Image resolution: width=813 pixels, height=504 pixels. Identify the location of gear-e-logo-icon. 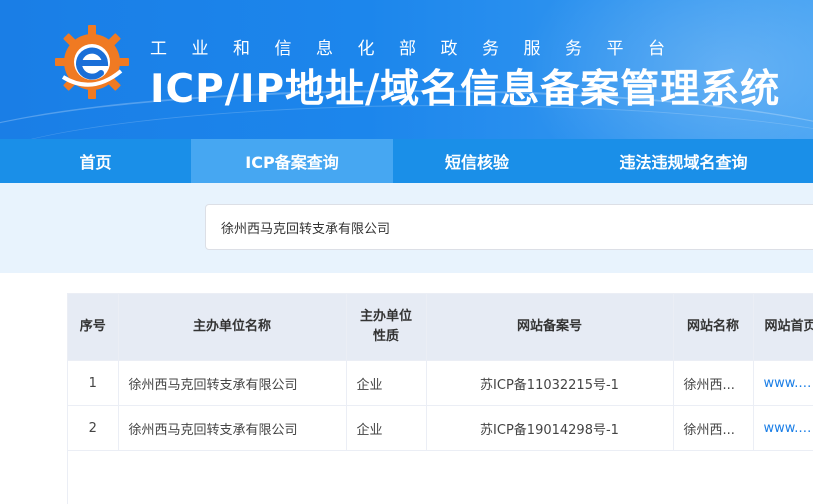
(92, 62).